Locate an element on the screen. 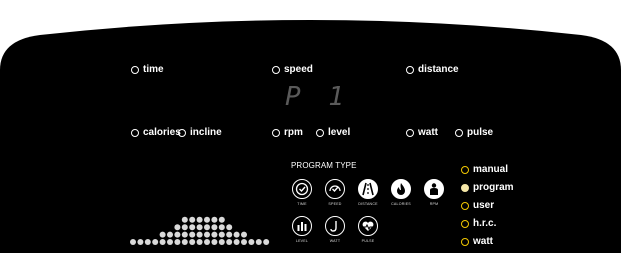 Image resolution: width=621 pixels, height=253 pixels. clock-icon is located at coordinates (302, 189).